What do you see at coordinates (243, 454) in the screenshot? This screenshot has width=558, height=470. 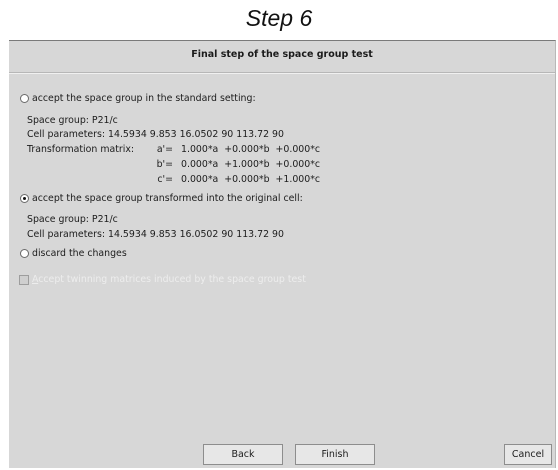 I see `back-button: Back` at bounding box center [243, 454].